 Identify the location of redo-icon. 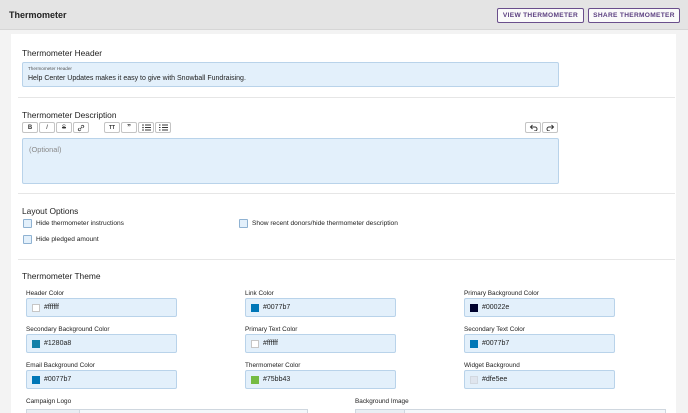
(550, 127).